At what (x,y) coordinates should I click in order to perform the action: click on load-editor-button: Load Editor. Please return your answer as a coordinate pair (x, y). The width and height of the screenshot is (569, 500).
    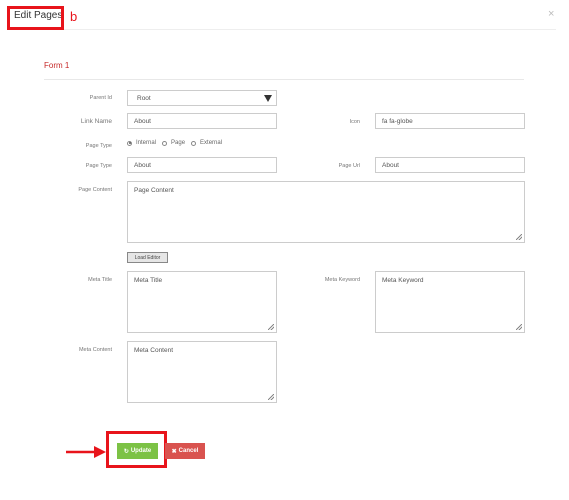
    Looking at the image, I should click on (147, 257).